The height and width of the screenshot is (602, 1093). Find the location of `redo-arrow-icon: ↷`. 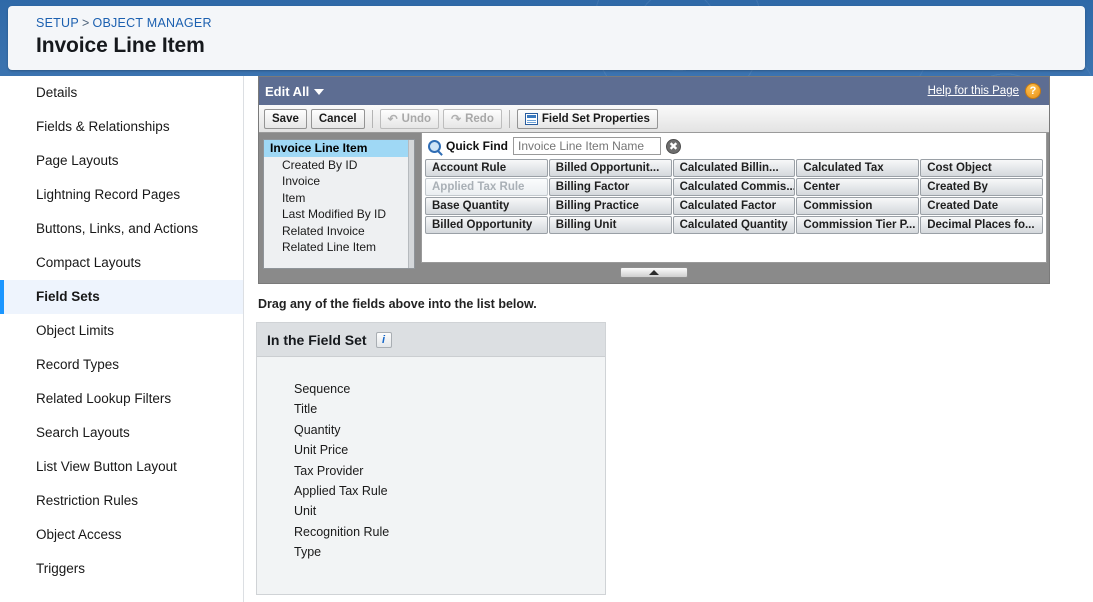

redo-arrow-icon: ↷ is located at coordinates (456, 118).